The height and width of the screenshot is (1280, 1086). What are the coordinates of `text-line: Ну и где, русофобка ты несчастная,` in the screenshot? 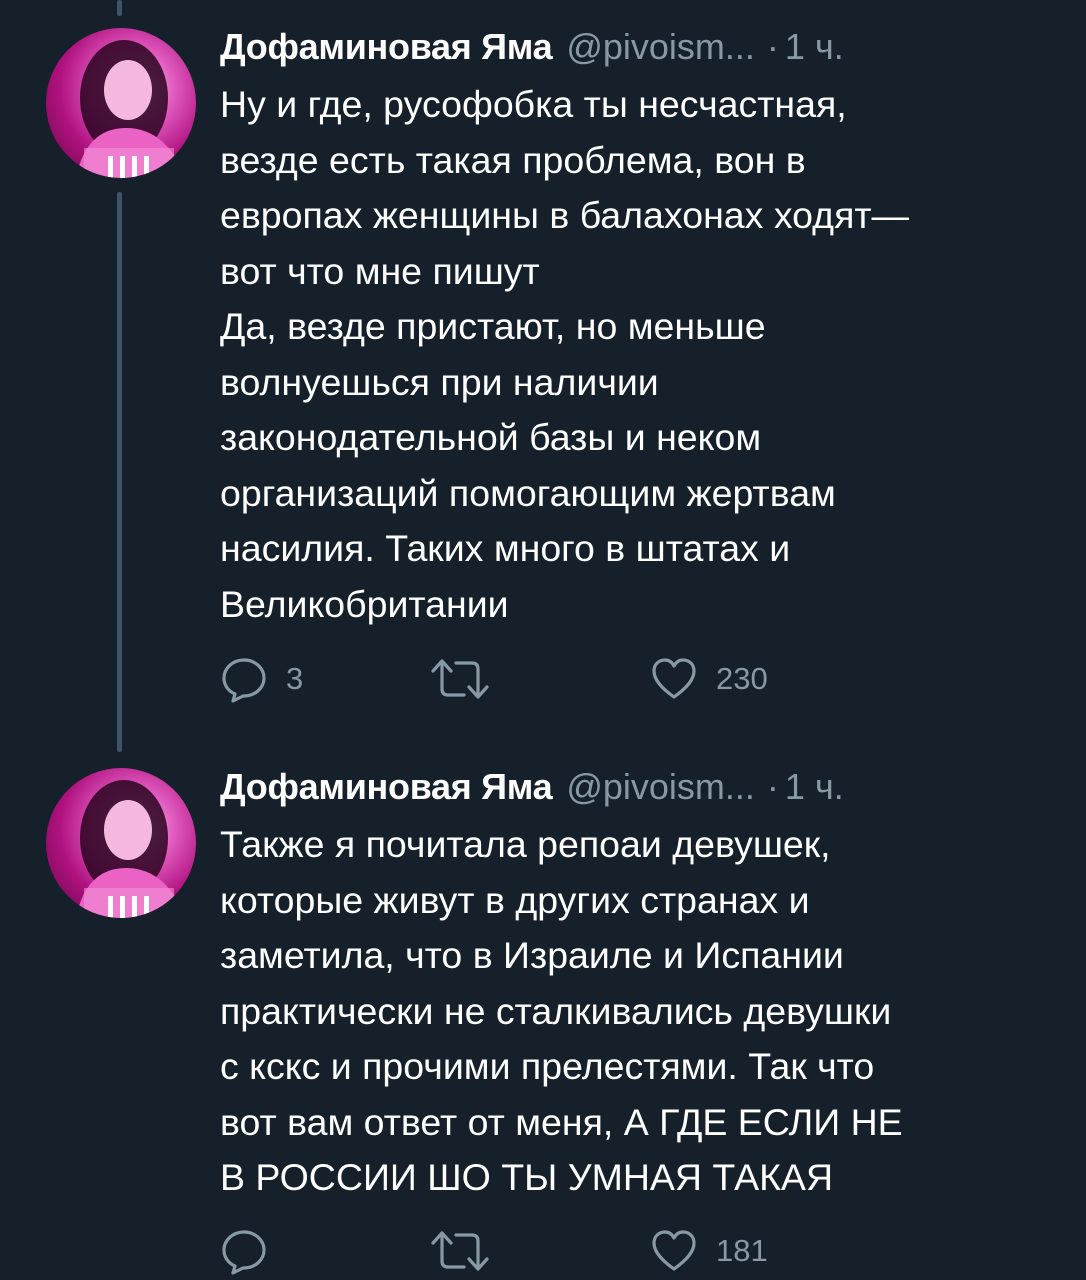 It's located at (533, 104).